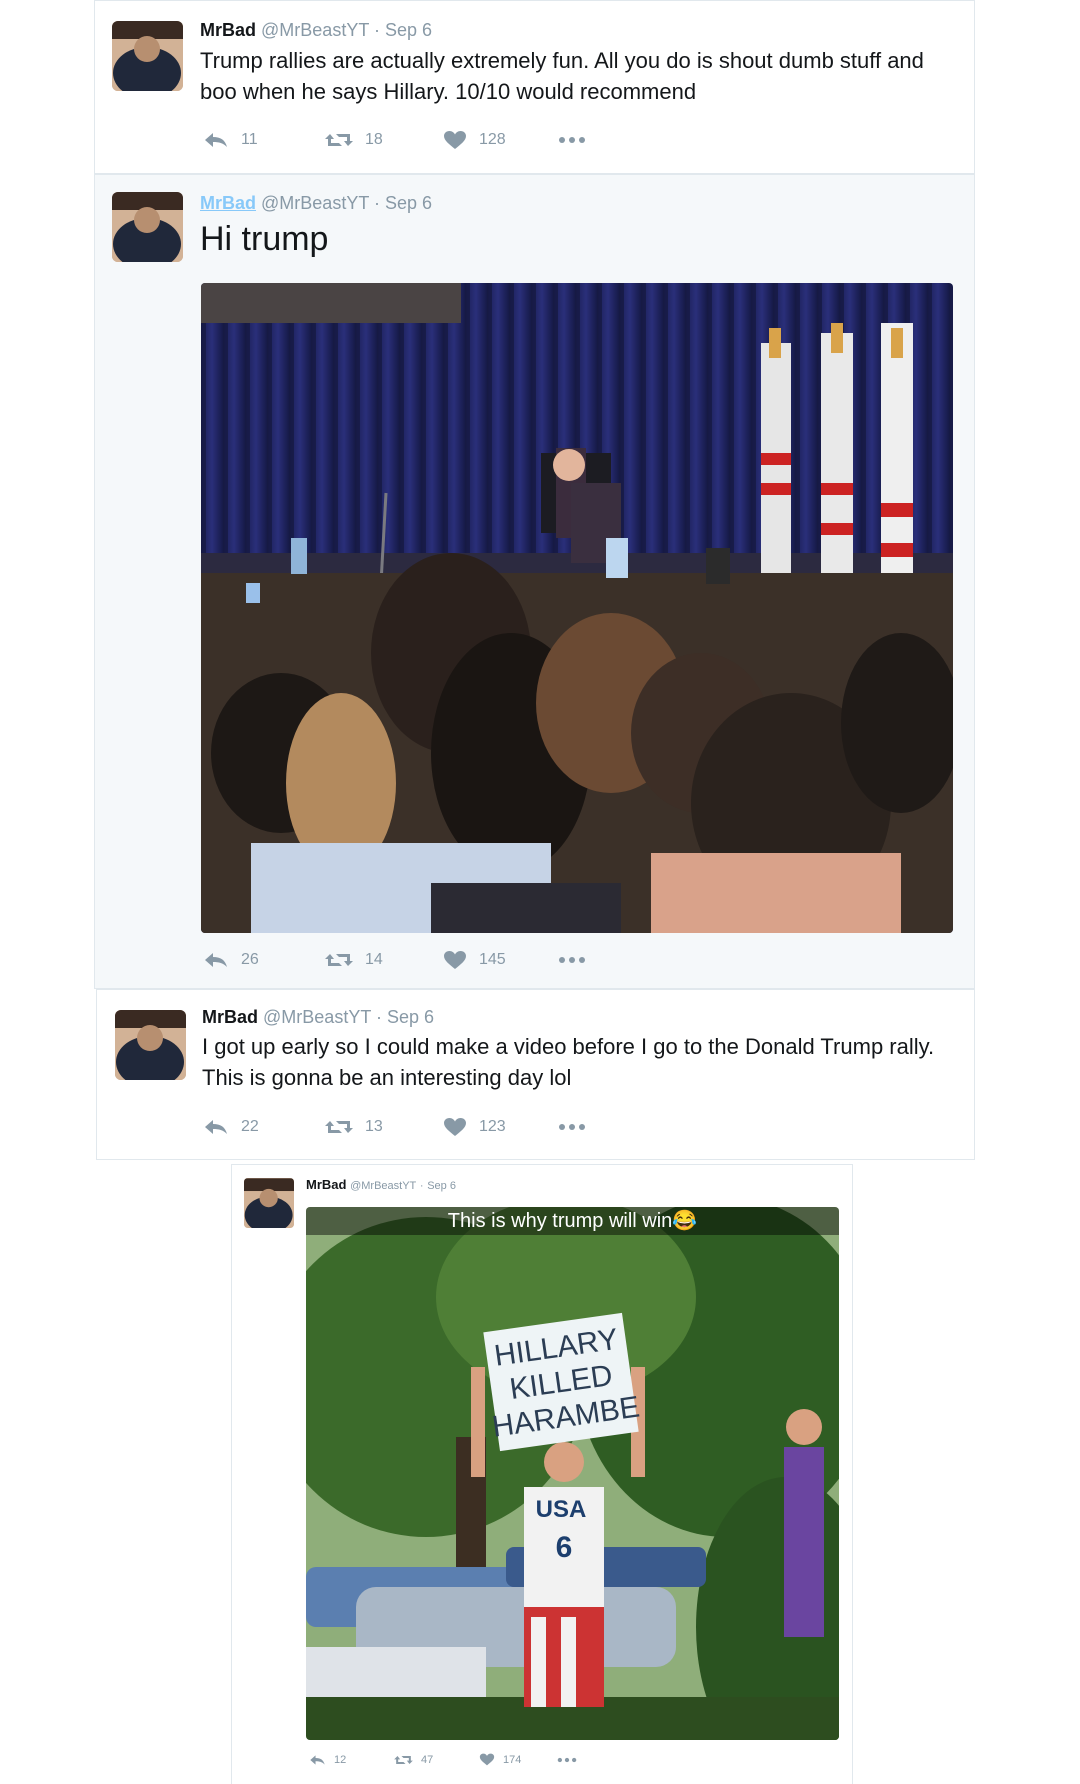 The width and height of the screenshot is (1080, 1784). What do you see at coordinates (374, 959) in the screenshot?
I see `retweet-count: 14` at bounding box center [374, 959].